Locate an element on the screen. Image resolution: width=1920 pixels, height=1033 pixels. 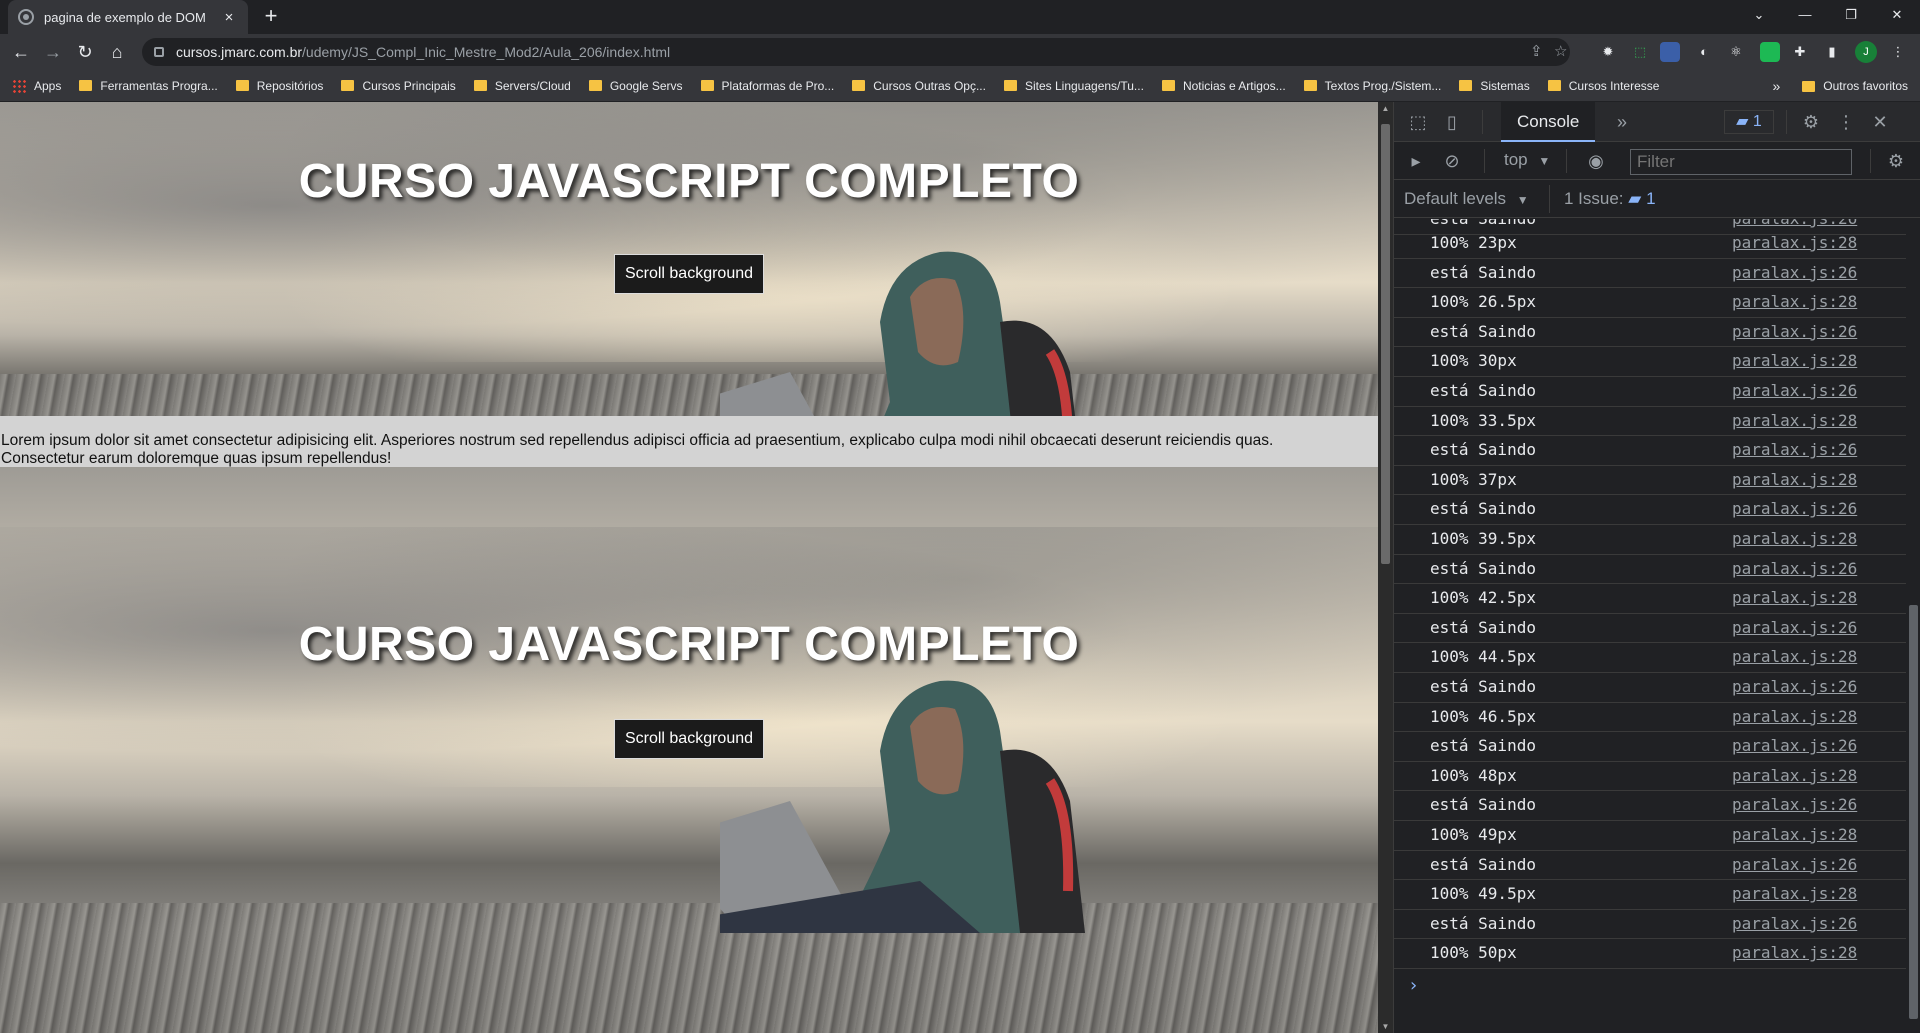
bookmarks-overflow-button: » is located at coordinates (1777, 86).